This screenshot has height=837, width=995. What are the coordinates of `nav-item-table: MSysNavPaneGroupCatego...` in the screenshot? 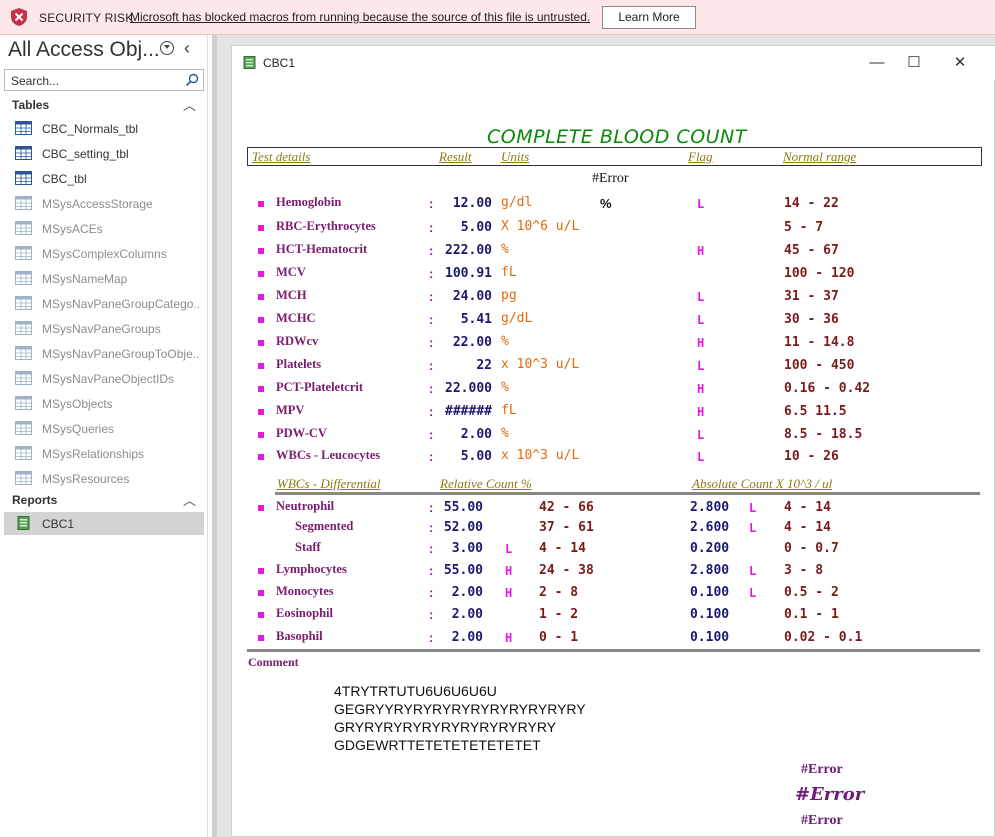 It's located at (104, 303).